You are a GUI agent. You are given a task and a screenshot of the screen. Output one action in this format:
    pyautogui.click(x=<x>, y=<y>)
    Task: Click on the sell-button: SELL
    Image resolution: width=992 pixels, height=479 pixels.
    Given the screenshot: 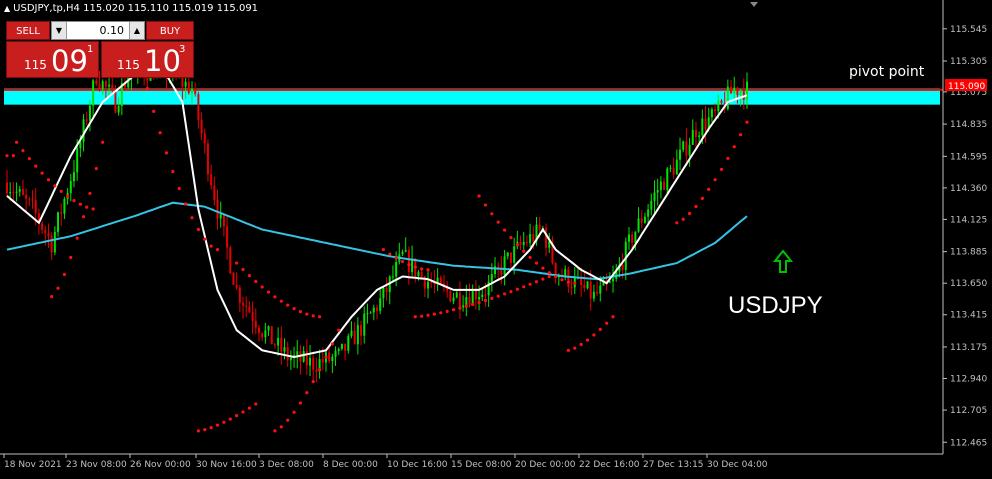 What is the action you would take?
    pyautogui.click(x=28, y=30)
    